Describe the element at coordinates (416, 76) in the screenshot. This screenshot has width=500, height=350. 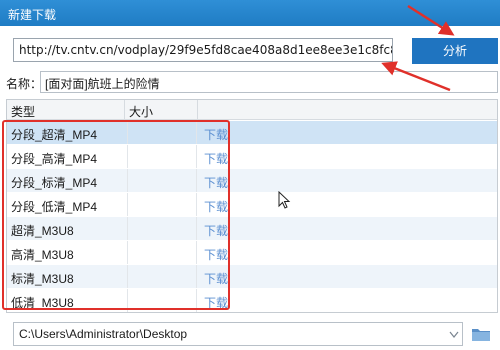
I see `annotation-arrow-url` at that location.